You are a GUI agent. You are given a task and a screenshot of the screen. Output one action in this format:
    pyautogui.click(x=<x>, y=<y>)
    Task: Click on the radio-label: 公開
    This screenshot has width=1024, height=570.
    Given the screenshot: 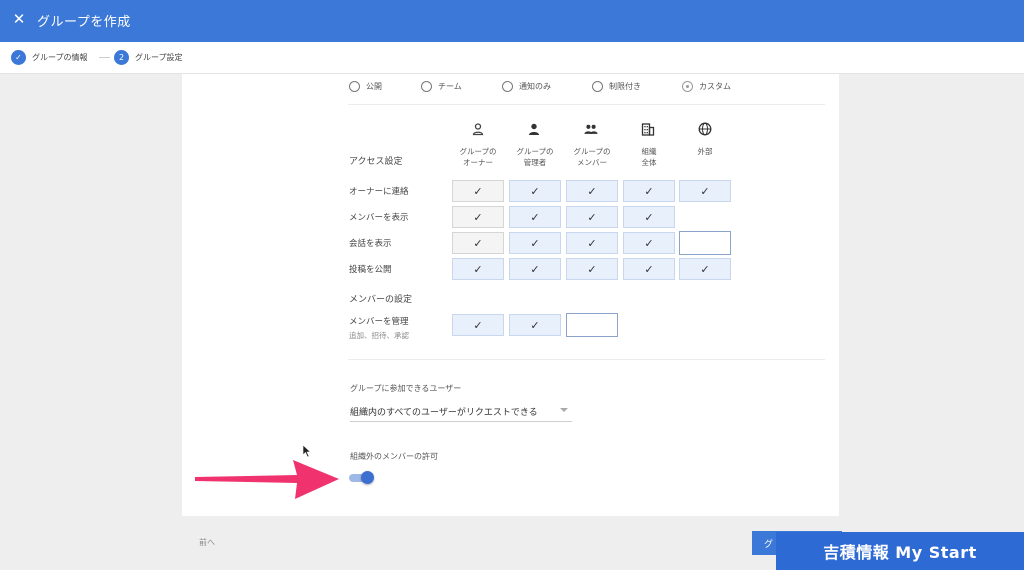 What is the action you would take?
    pyautogui.click(x=374, y=86)
    